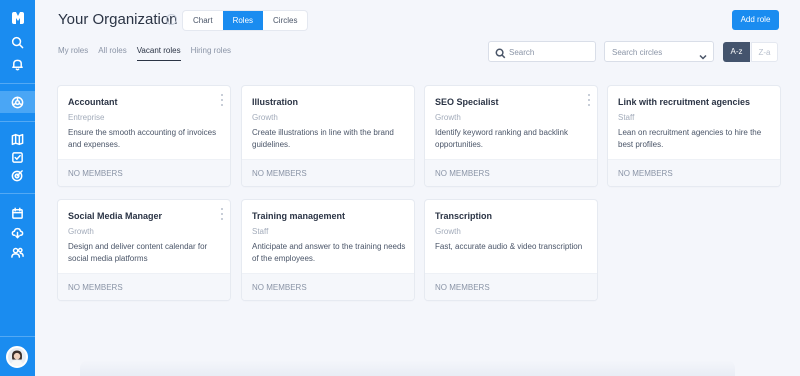 The height and width of the screenshot is (376, 800). What do you see at coordinates (93, 102) in the screenshot?
I see `role-title: Accountant` at bounding box center [93, 102].